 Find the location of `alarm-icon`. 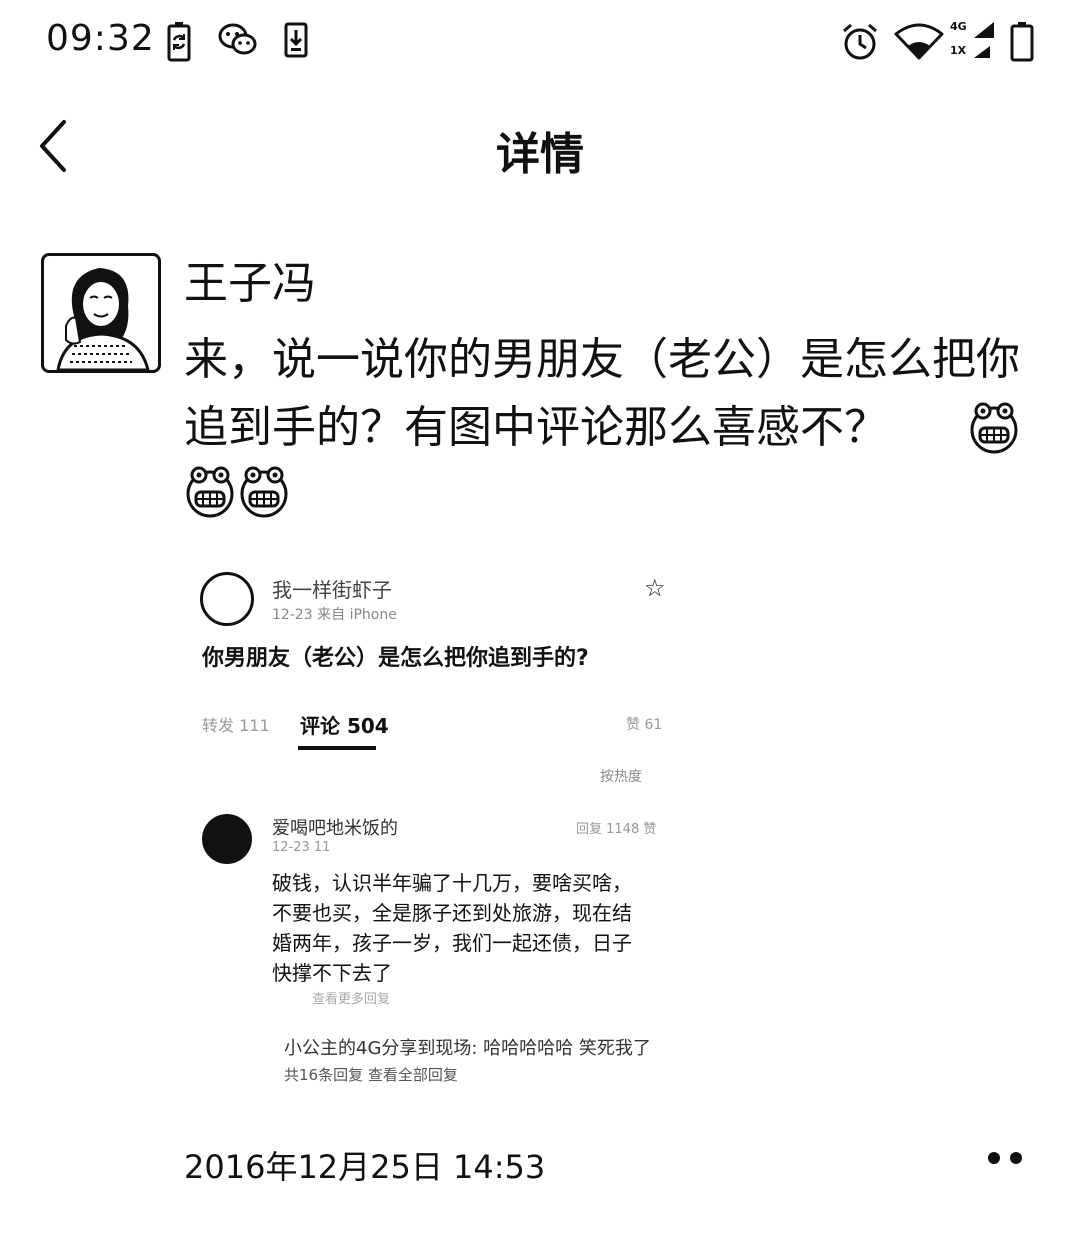

alarm-icon is located at coordinates (860, 41).